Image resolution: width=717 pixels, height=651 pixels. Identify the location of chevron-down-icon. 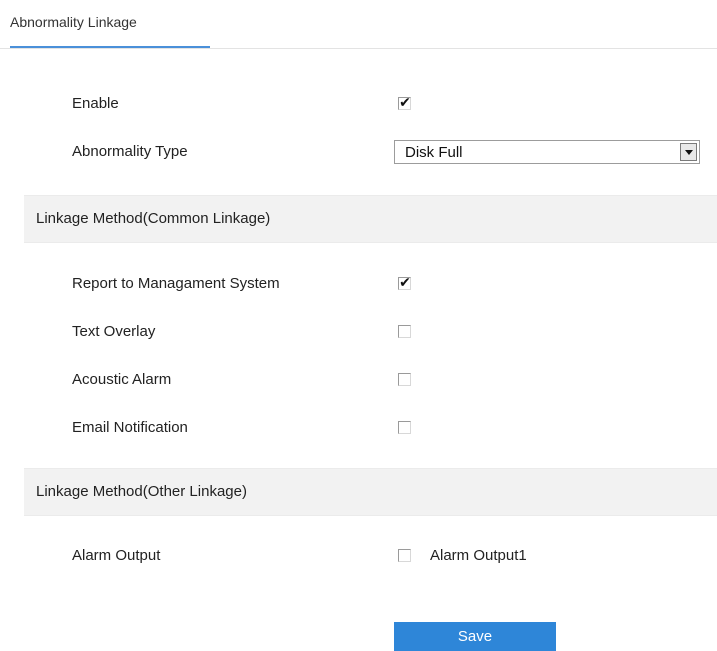
(689, 152).